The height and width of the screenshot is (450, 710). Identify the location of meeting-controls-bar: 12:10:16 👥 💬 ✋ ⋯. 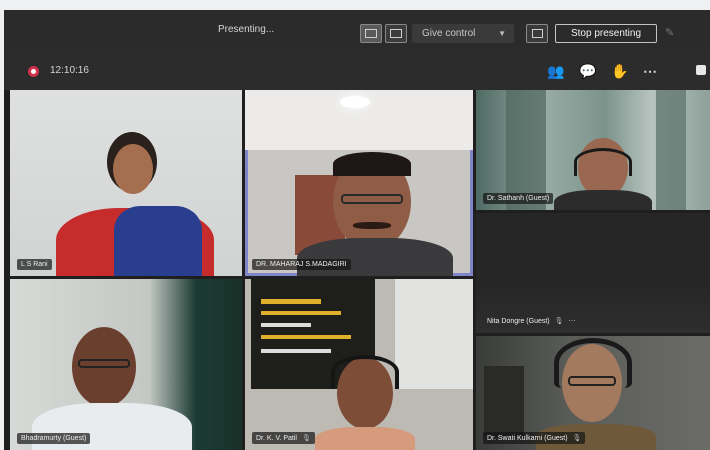
(357, 71).